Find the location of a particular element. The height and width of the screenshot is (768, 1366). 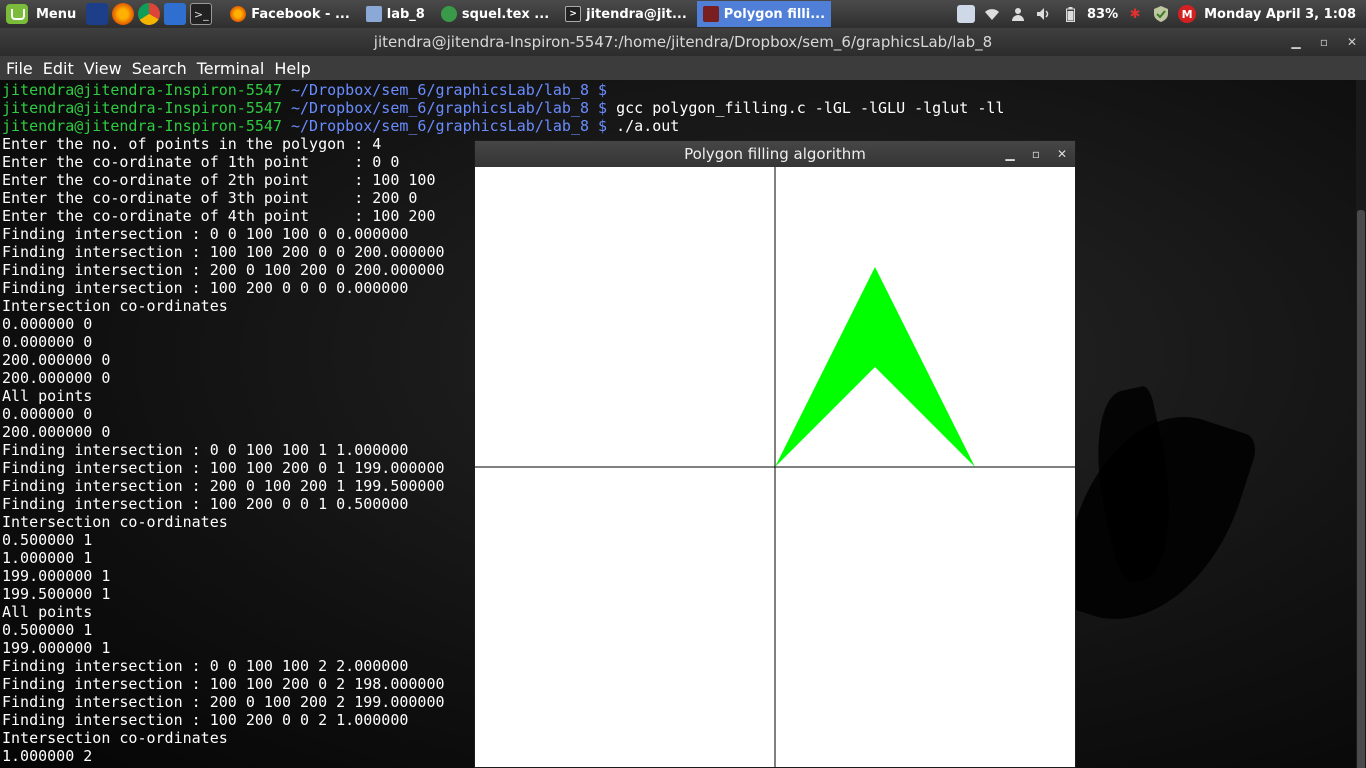

pidgin-icon is located at coordinates (966, 14).